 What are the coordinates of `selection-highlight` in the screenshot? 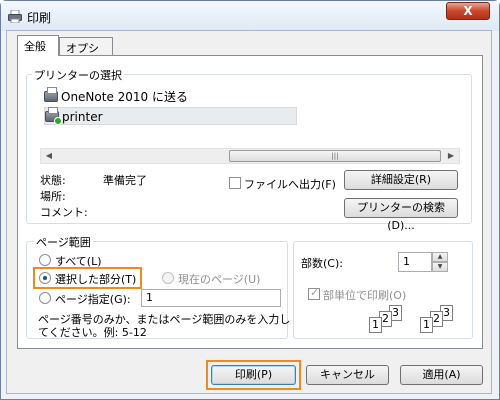 It's located at (87, 278).